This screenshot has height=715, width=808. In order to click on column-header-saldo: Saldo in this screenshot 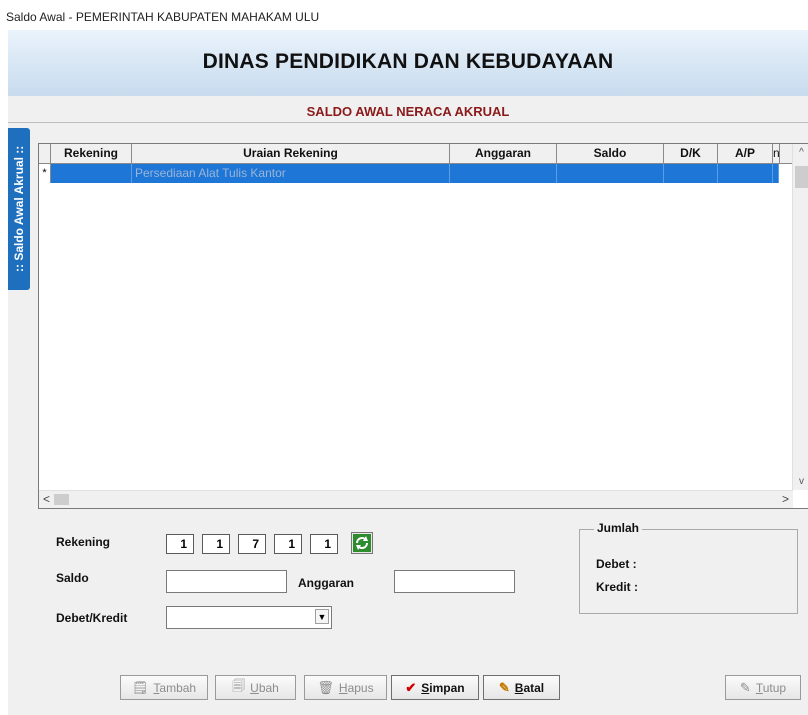, I will do `click(610, 153)`.